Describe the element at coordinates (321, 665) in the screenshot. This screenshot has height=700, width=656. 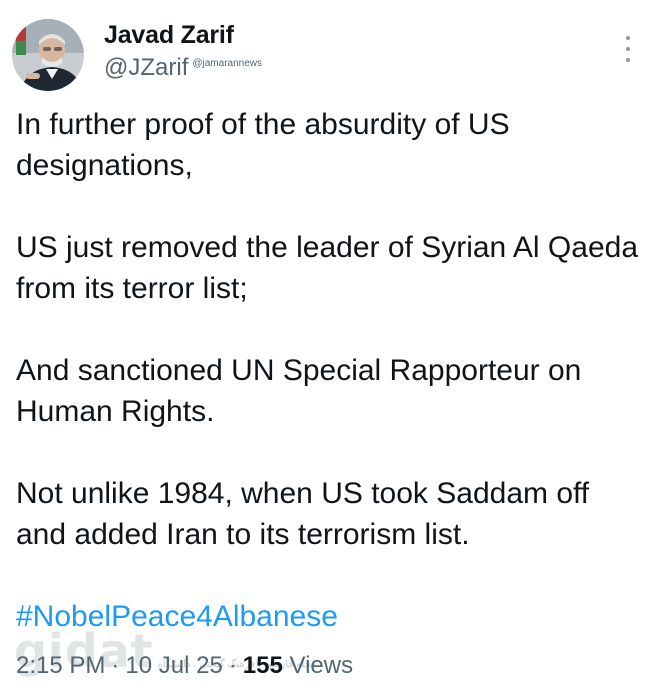
I see `views-label: Views` at that location.